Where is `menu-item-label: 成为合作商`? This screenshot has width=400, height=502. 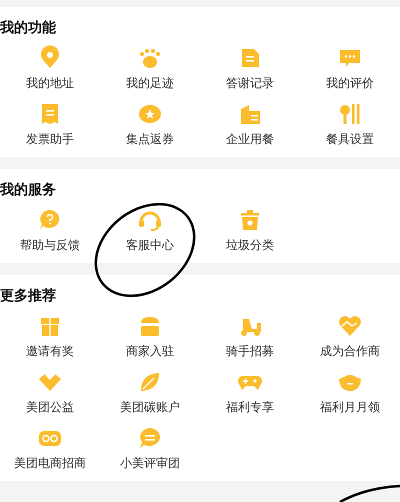 menu-item-label: 成为合作商 is located at coordinates (350, 351).